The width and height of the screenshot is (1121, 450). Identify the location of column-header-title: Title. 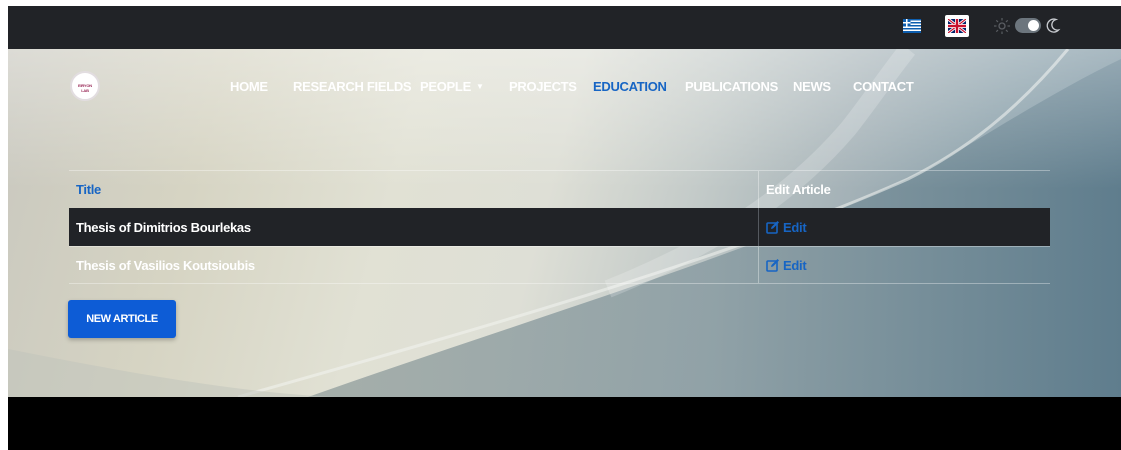
(88, 189).